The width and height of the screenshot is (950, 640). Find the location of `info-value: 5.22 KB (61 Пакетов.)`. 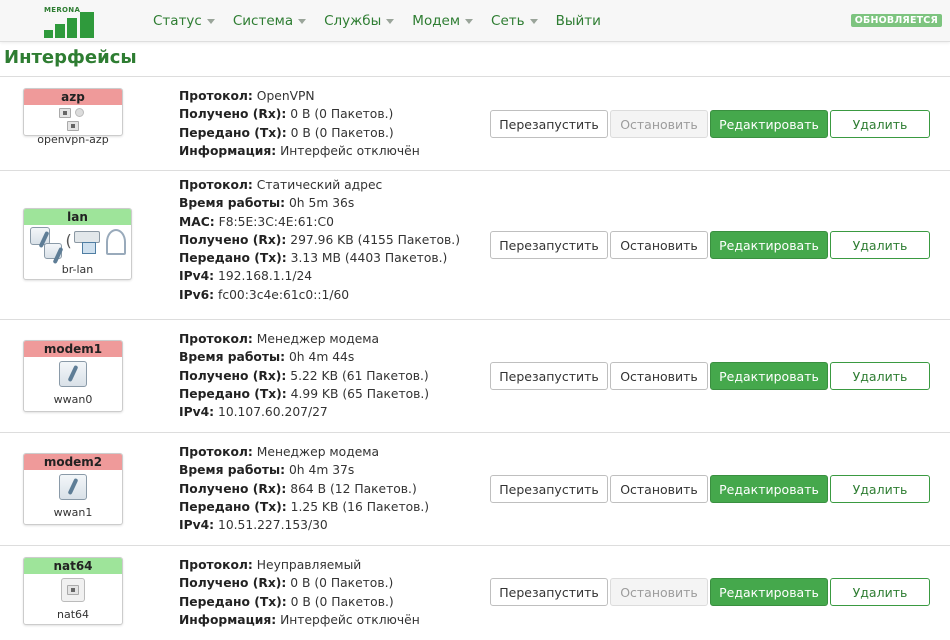

info-value: 5.22 KB (61 Пакетов.) is located at coordinates (359, 375).